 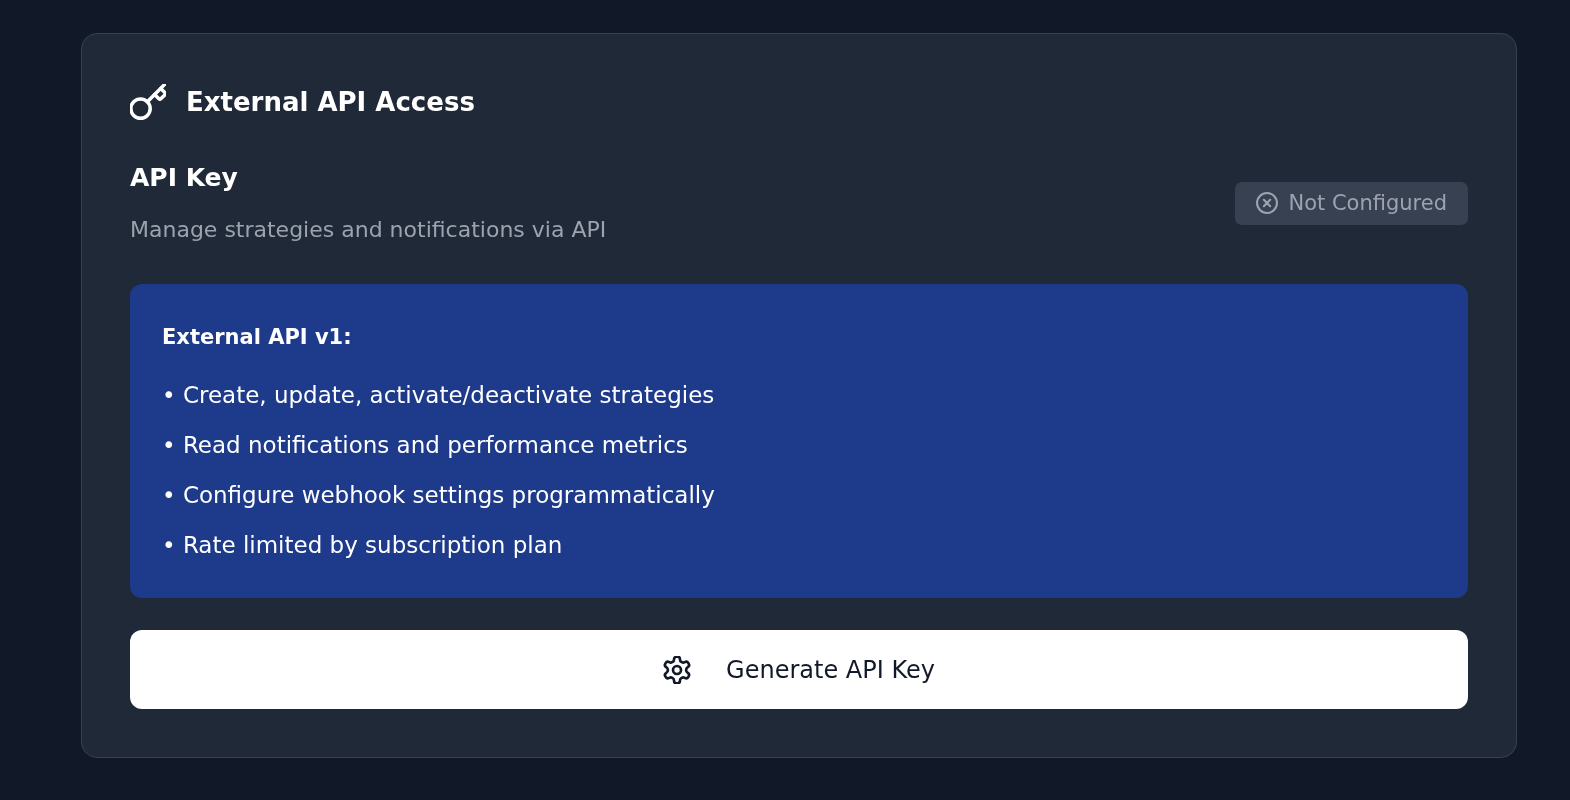 What do you see at coordinates (330, 102) in the screenshot?
I see `card-title: External API Access` at bounding box center [330, 102].